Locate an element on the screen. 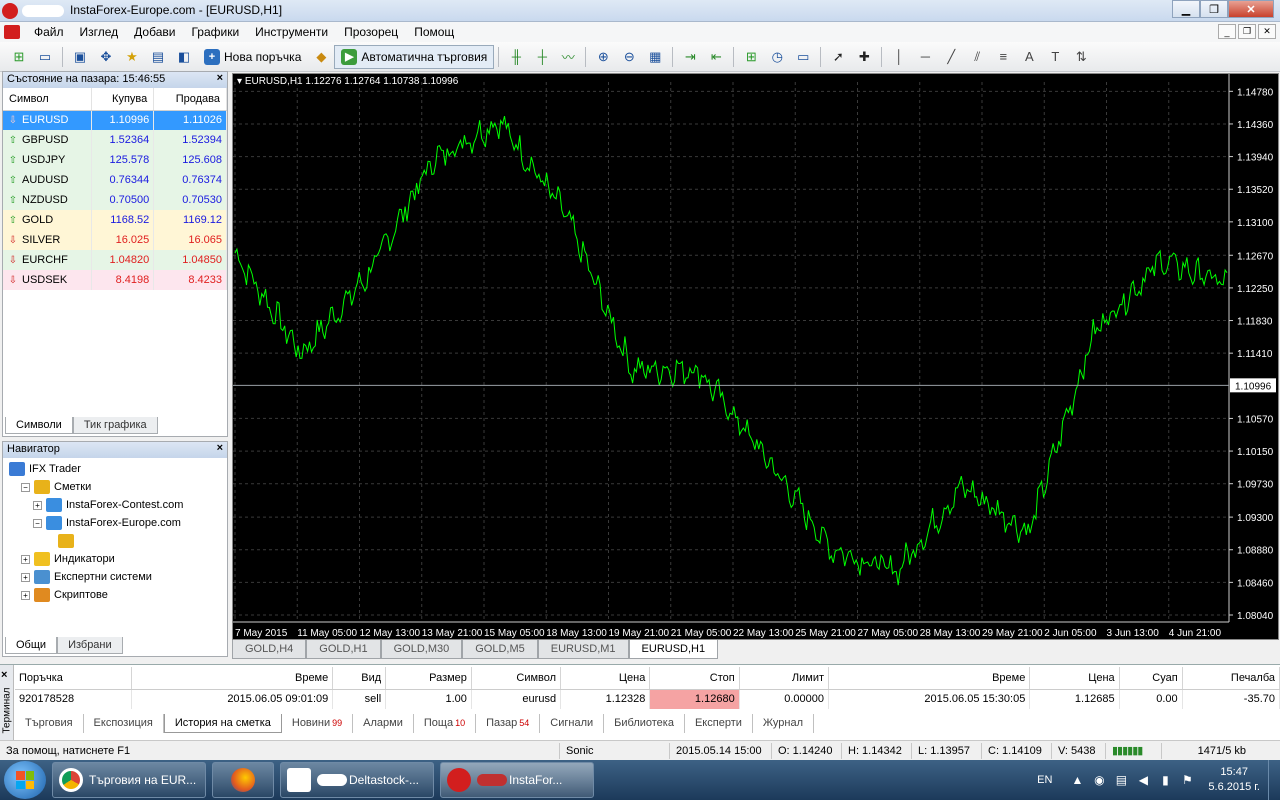  chart-menu-icon: ▾ is located at coordinates (239, 81).